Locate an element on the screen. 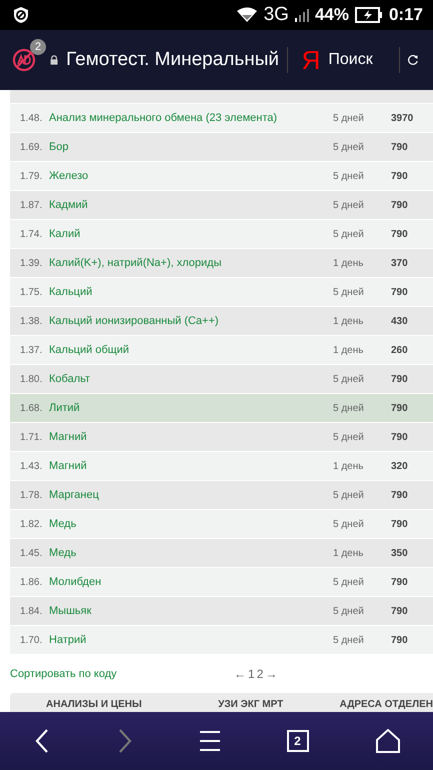 The image size is (433, 770). test-row: 1.39. Калий(K+), натрий(Na+), хлориды 1 день 370 is located at coordinates (221, 263).